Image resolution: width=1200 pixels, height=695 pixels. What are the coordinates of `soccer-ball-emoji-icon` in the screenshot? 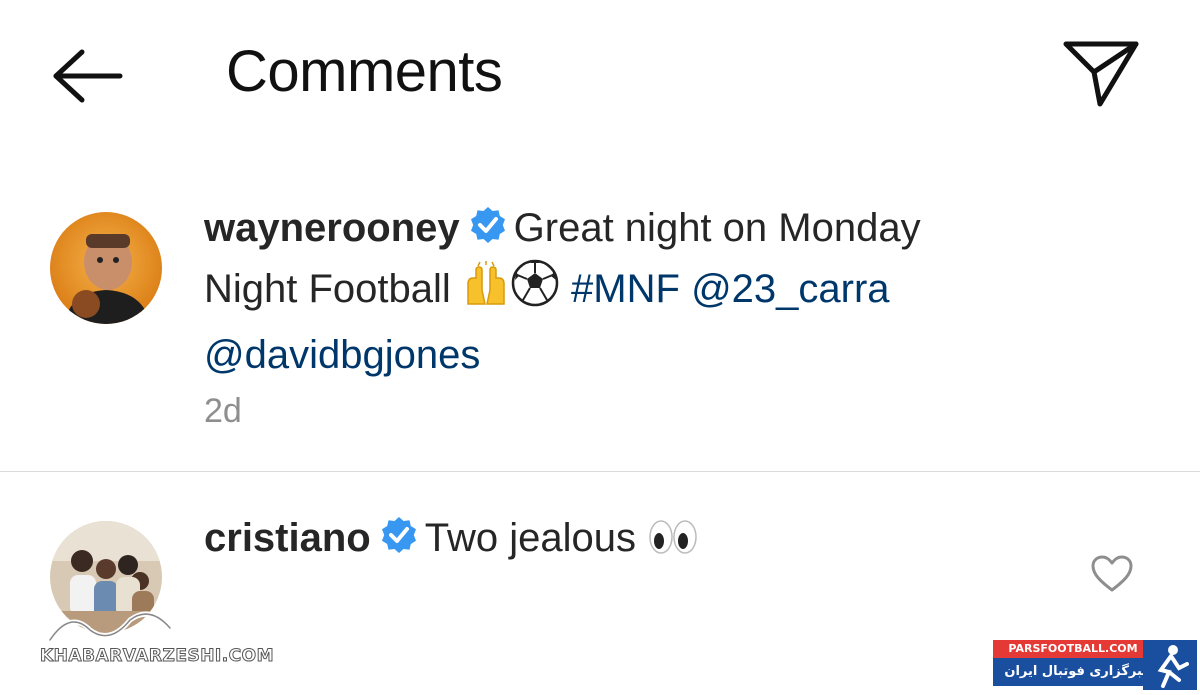 It's located at (535, 291).